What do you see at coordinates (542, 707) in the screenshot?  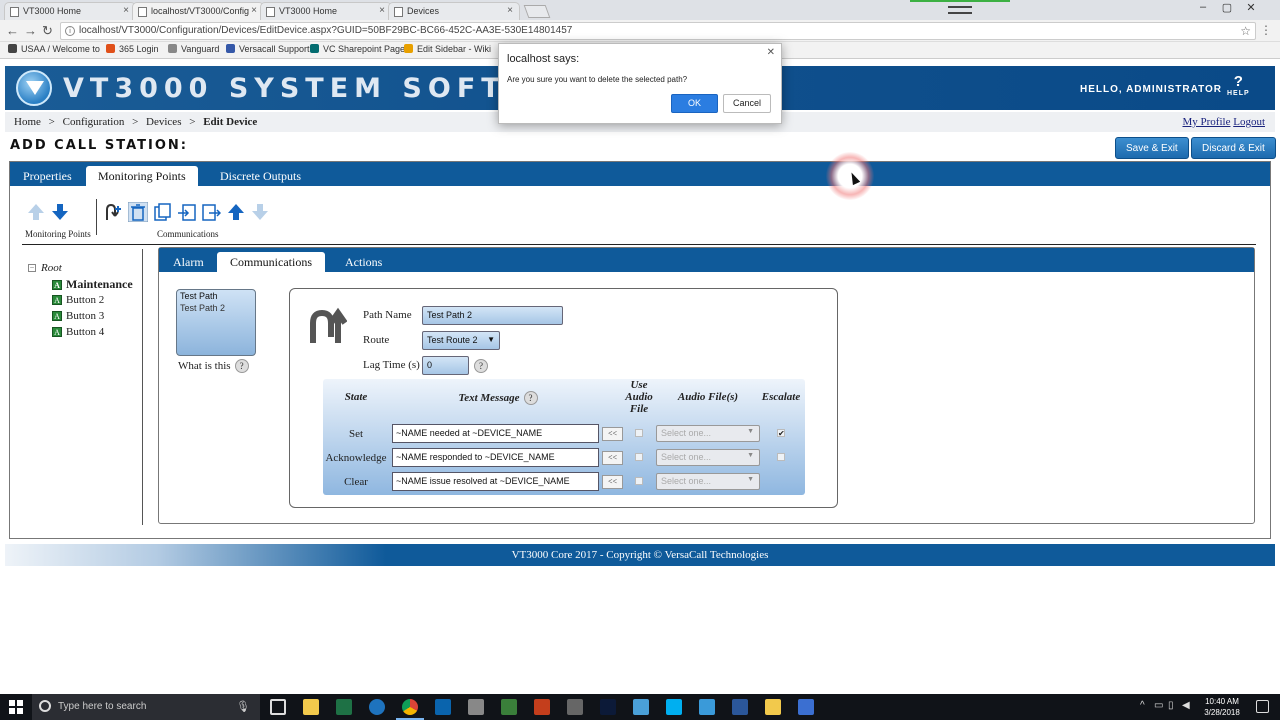 I see `powerpoint-icon` at bounding box center [542, 707].